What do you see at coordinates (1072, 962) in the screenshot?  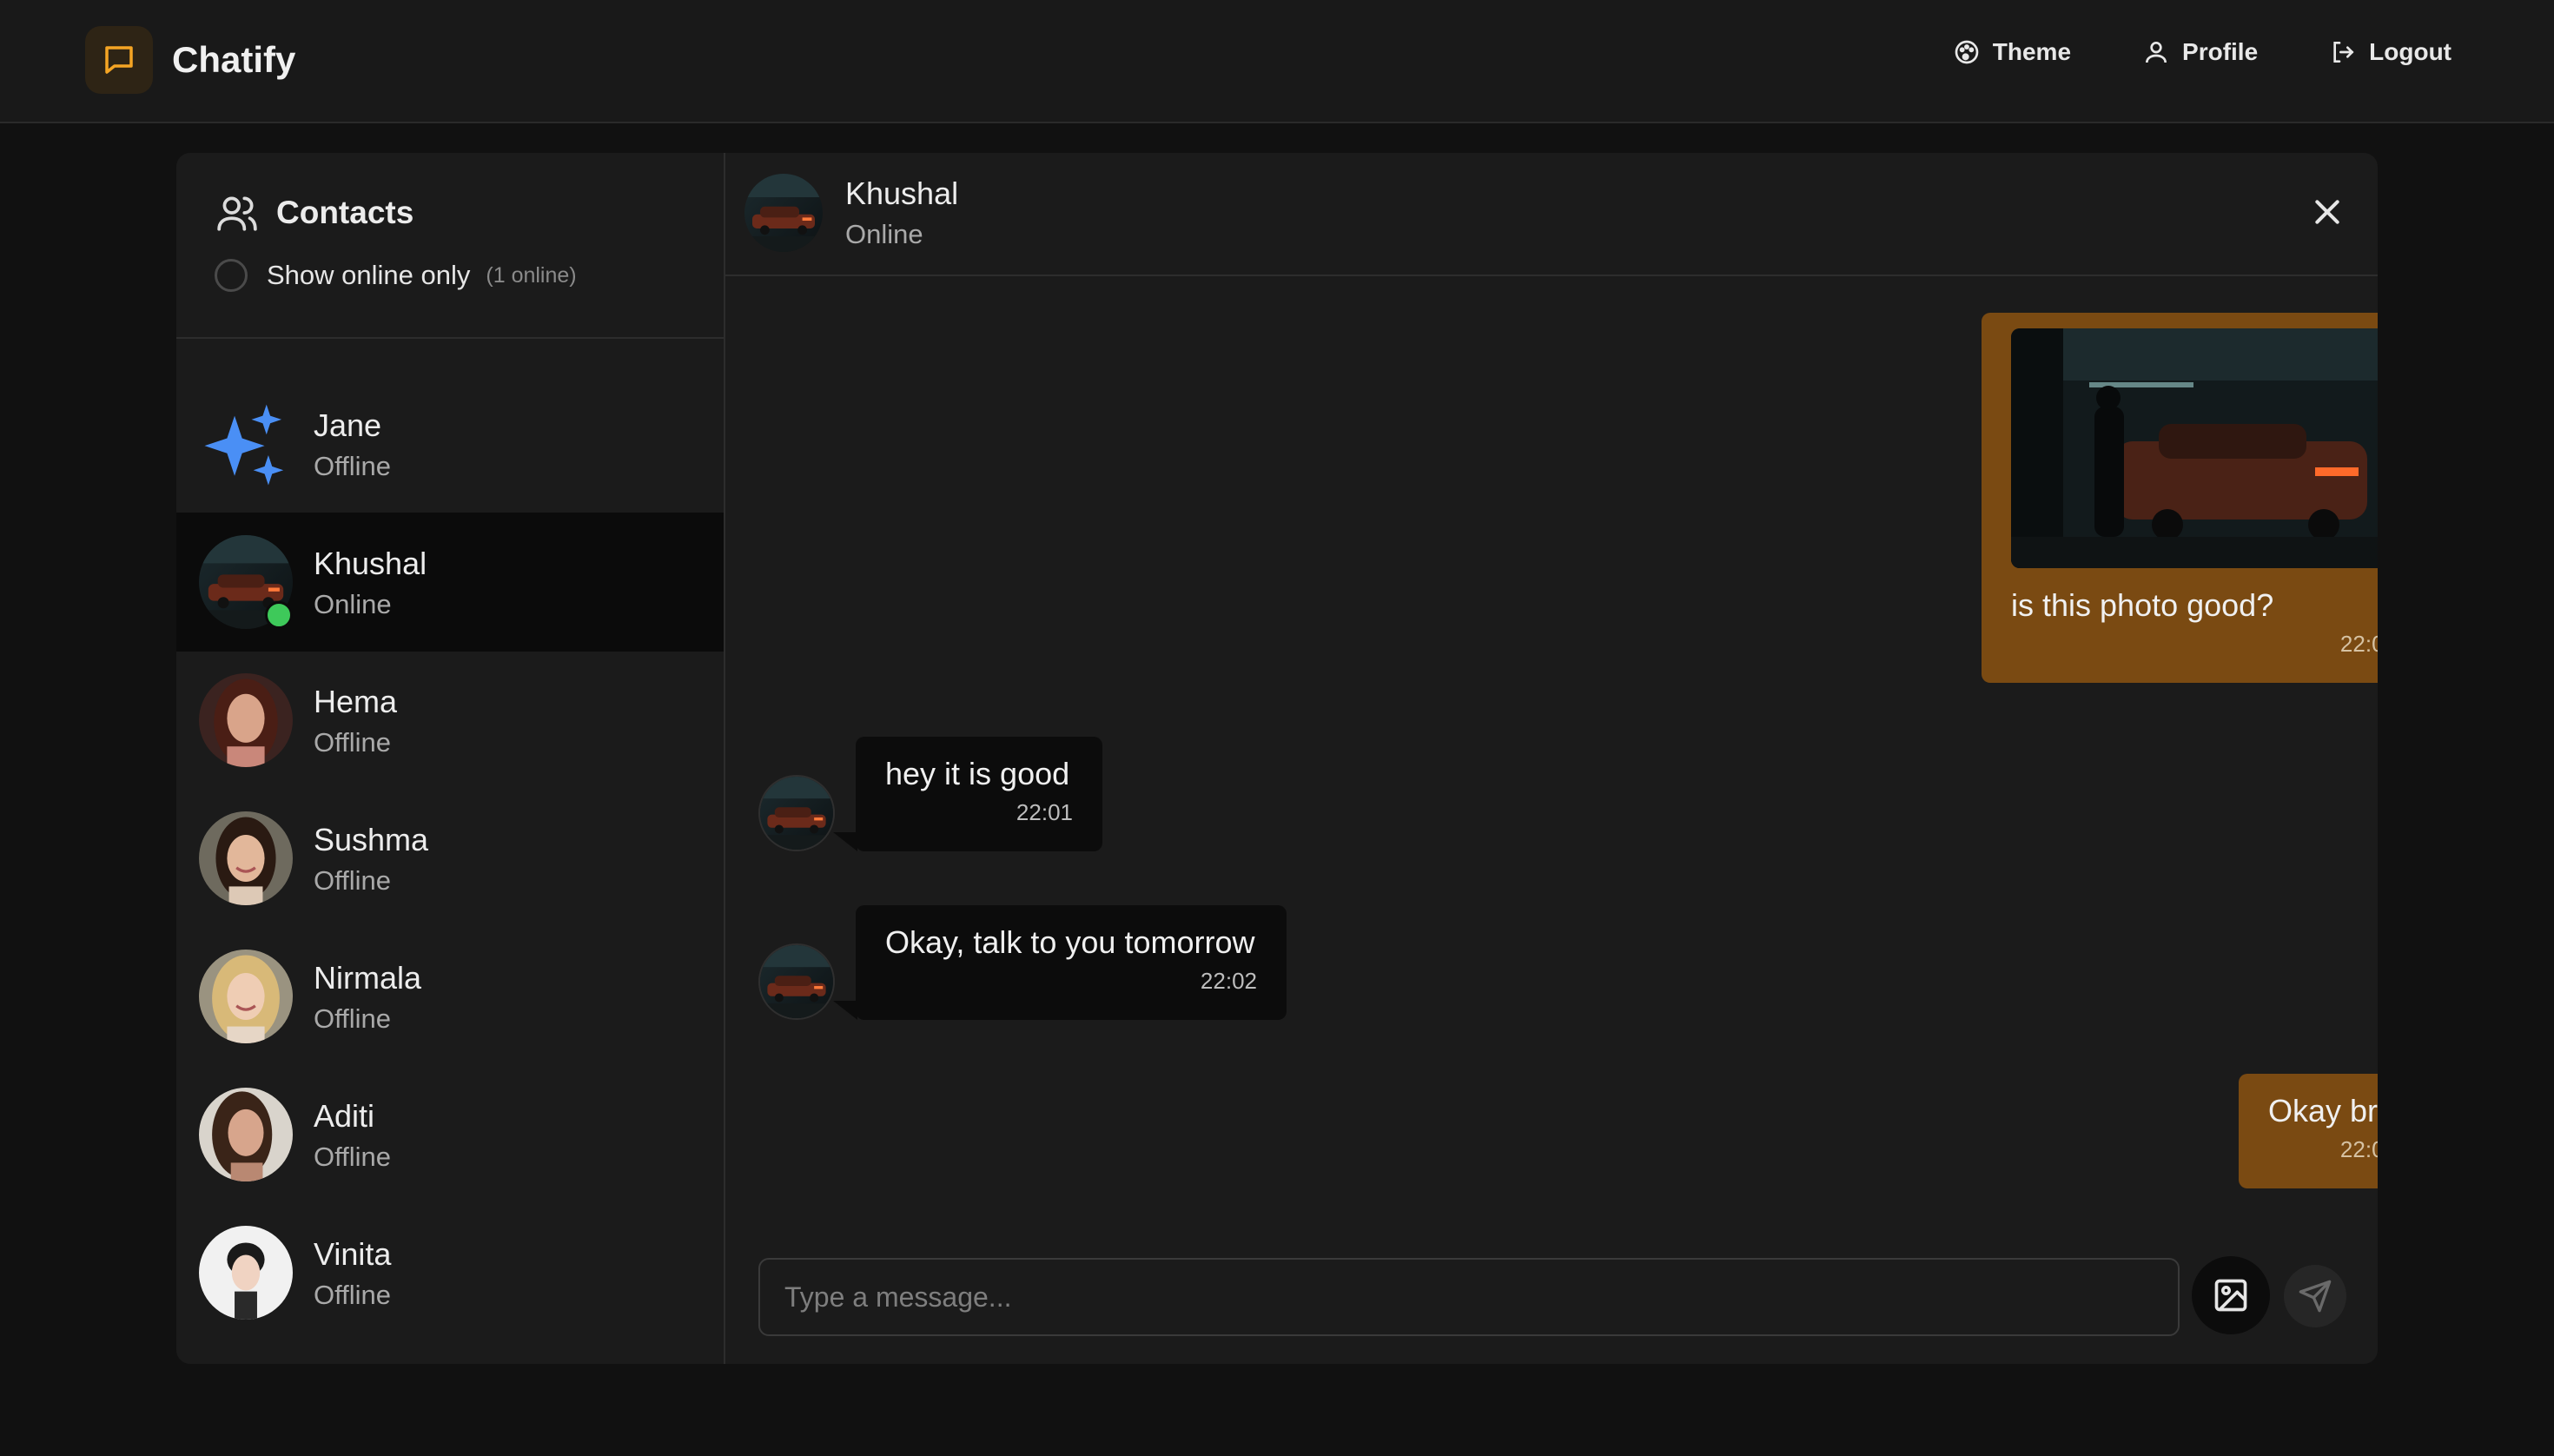 I see `message-bubble-received: Okay, talk to you tomorrow 22:02` at bounding box center [1072, 962].